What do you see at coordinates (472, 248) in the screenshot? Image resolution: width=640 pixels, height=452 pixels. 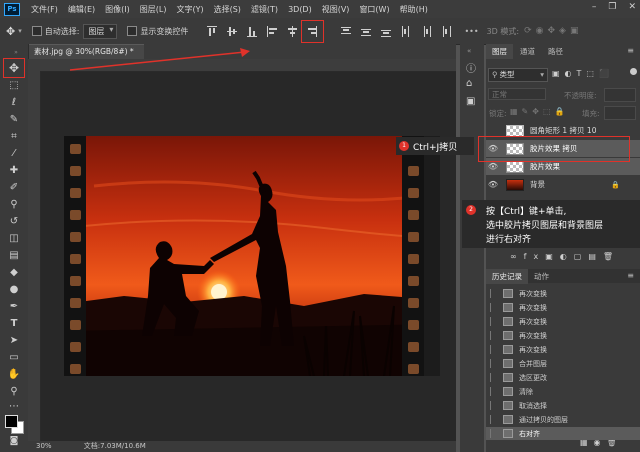 I see `panel-icon-strip: « ⓘ ⌂ ▣` at bounding box center [472, 248].